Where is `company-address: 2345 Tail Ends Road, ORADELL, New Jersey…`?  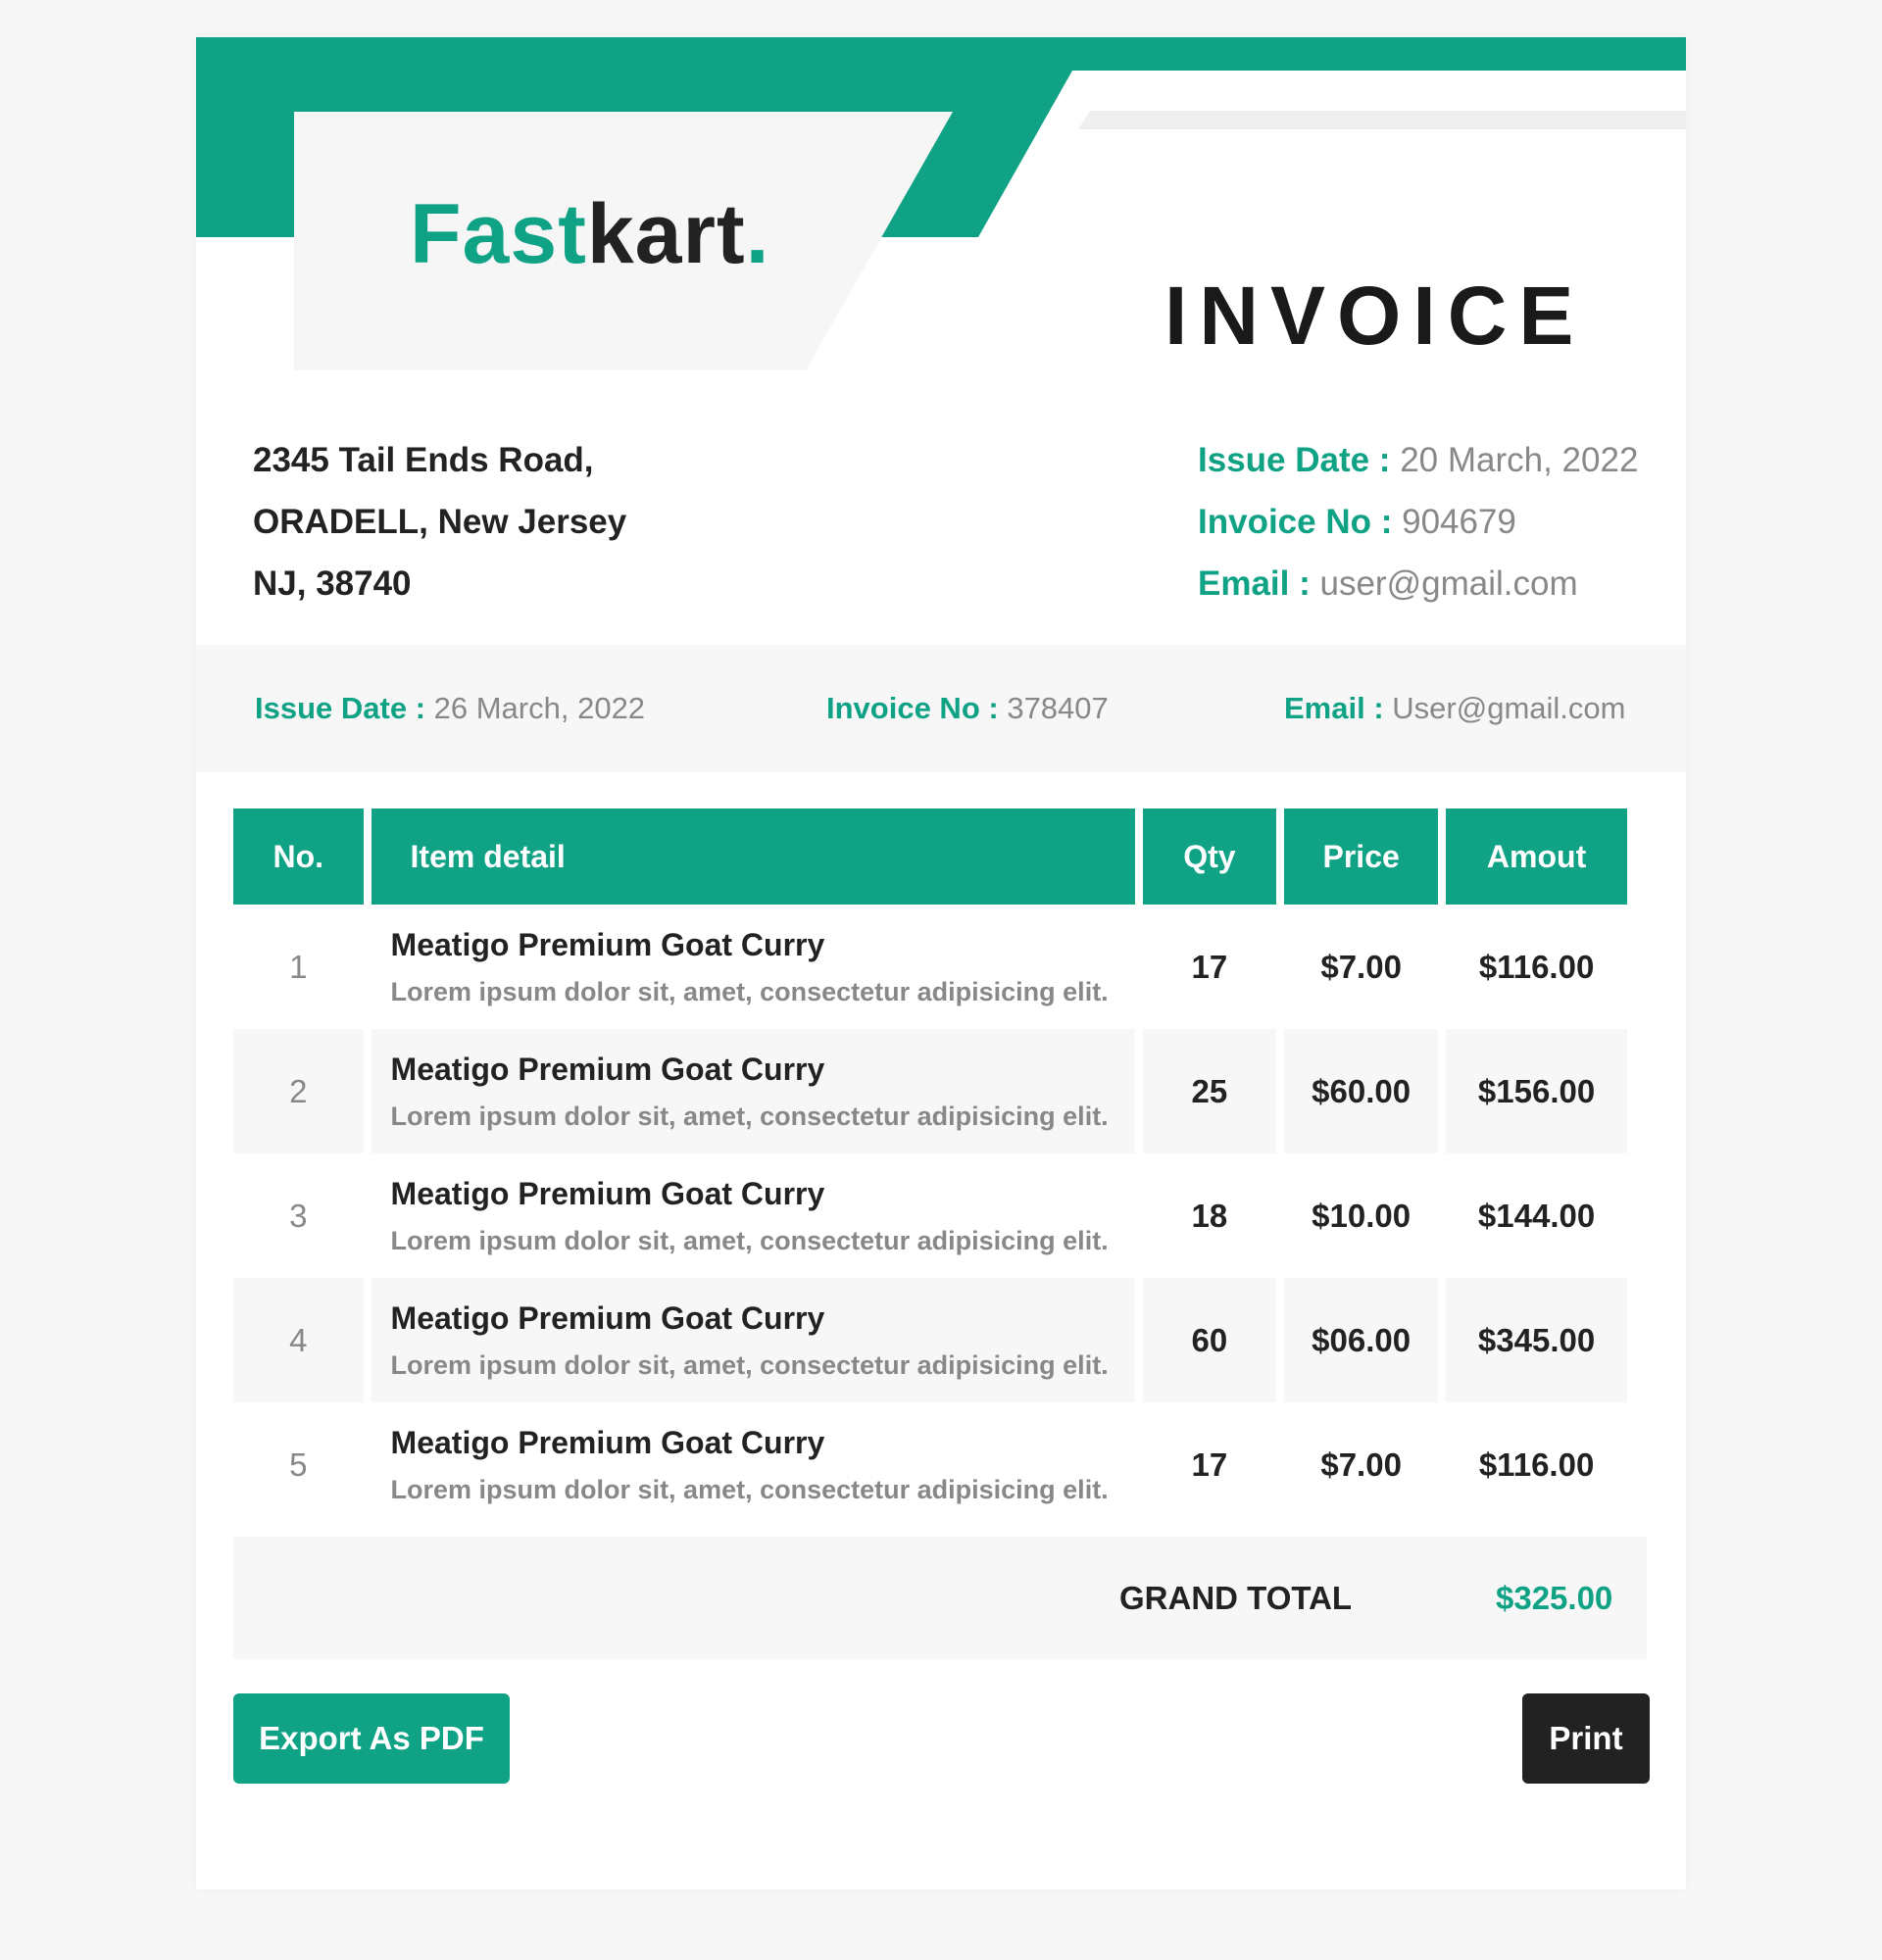
company-address: 2345 Tail Ends Road, ORADELL, New Jersey… is located at coordinates (440, 521).